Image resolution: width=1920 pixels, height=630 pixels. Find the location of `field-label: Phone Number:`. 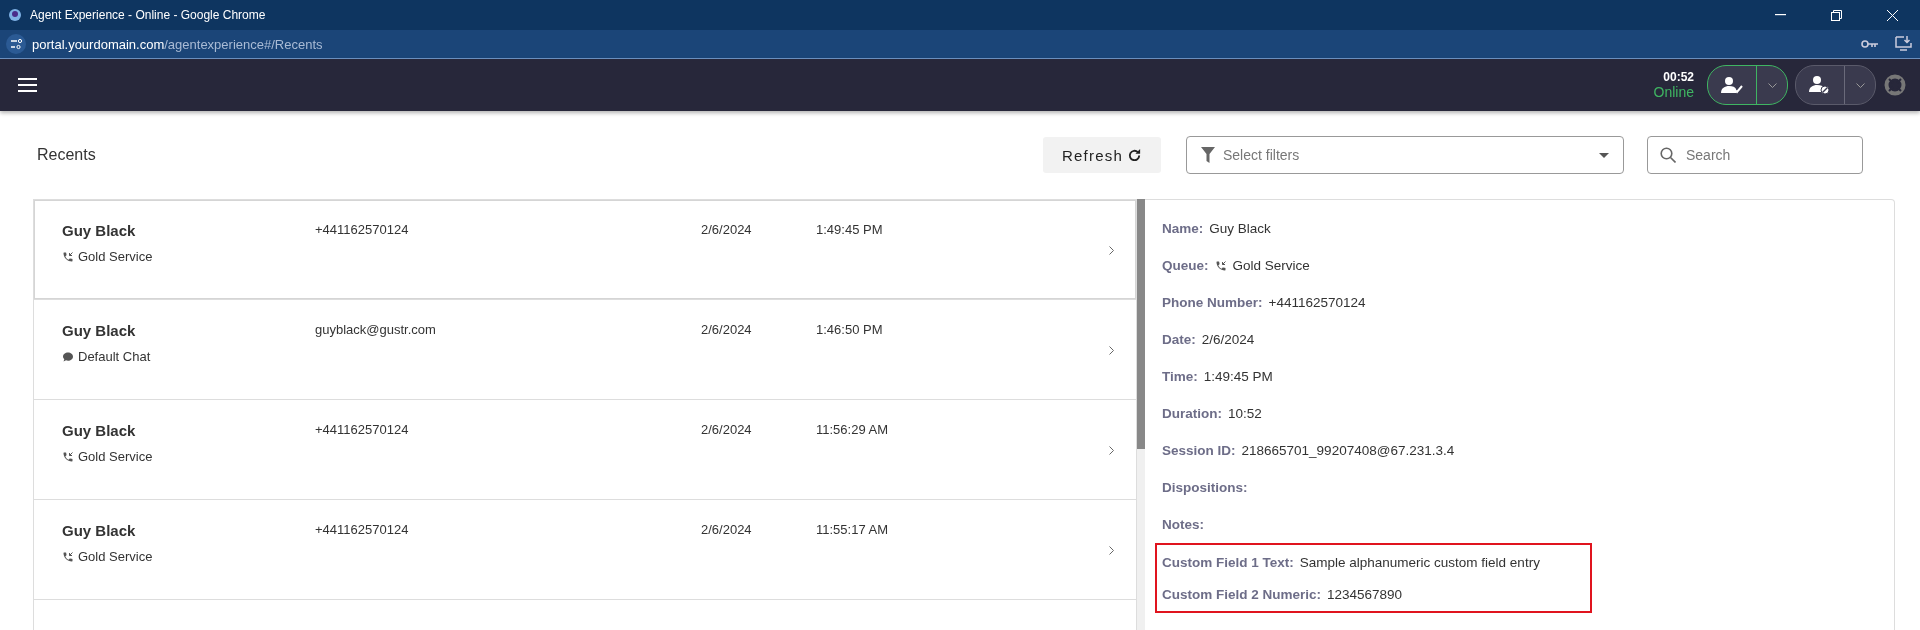

field-label: Phone Number: is located at coordinates (1212, 302).